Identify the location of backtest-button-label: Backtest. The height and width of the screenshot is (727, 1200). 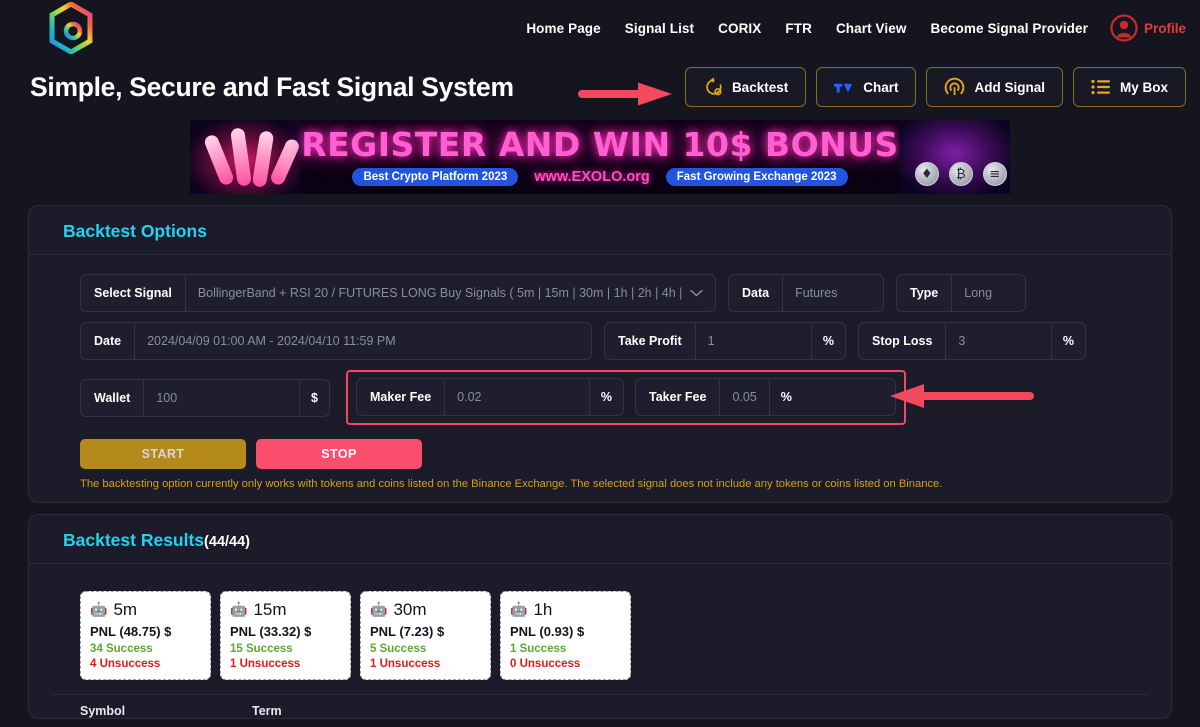
(760, 87).